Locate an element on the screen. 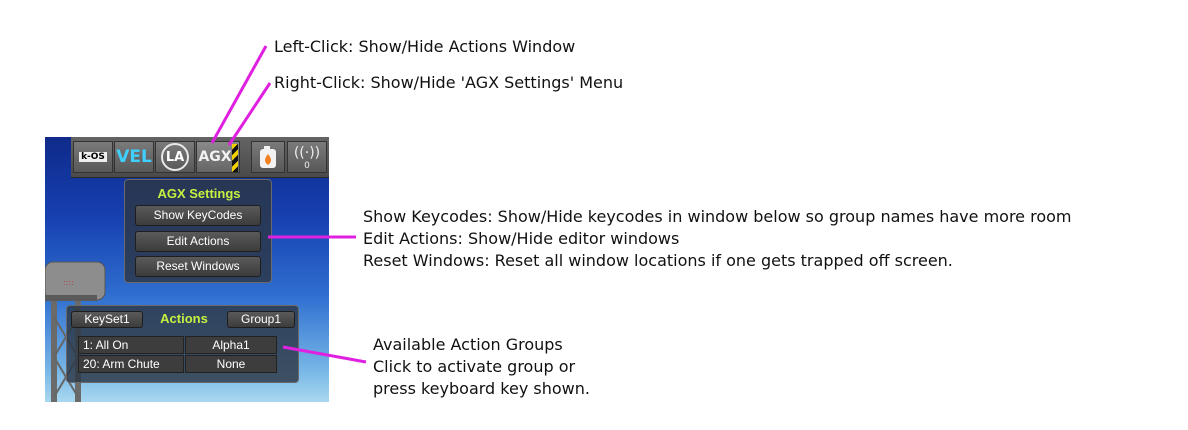 Image resolution: width=1188 pixels, height=430 pixels. agx-icon: AGX is located at coordinates (215, 157).